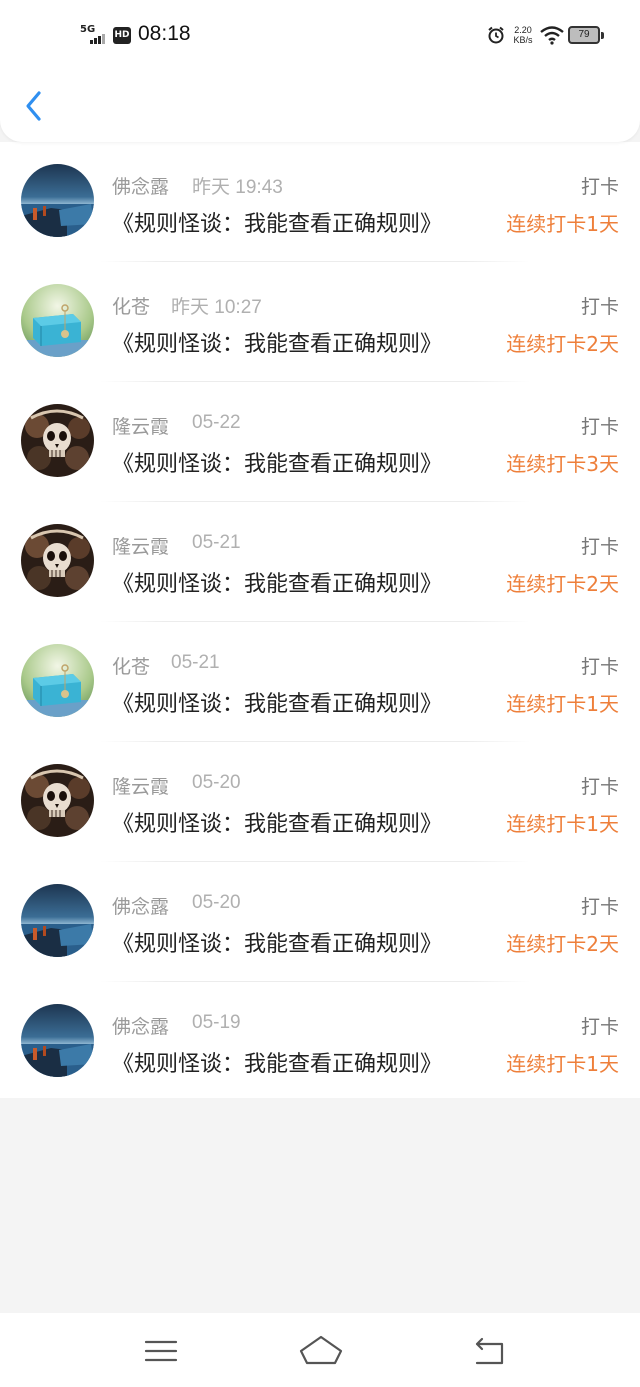 This screenshot has height=1387, width=640. Describe the element at coordinates (320, 35) in the screenshot. I see `status-bar: 5G HD 08:18 2.20 KB/s 79` at that location.